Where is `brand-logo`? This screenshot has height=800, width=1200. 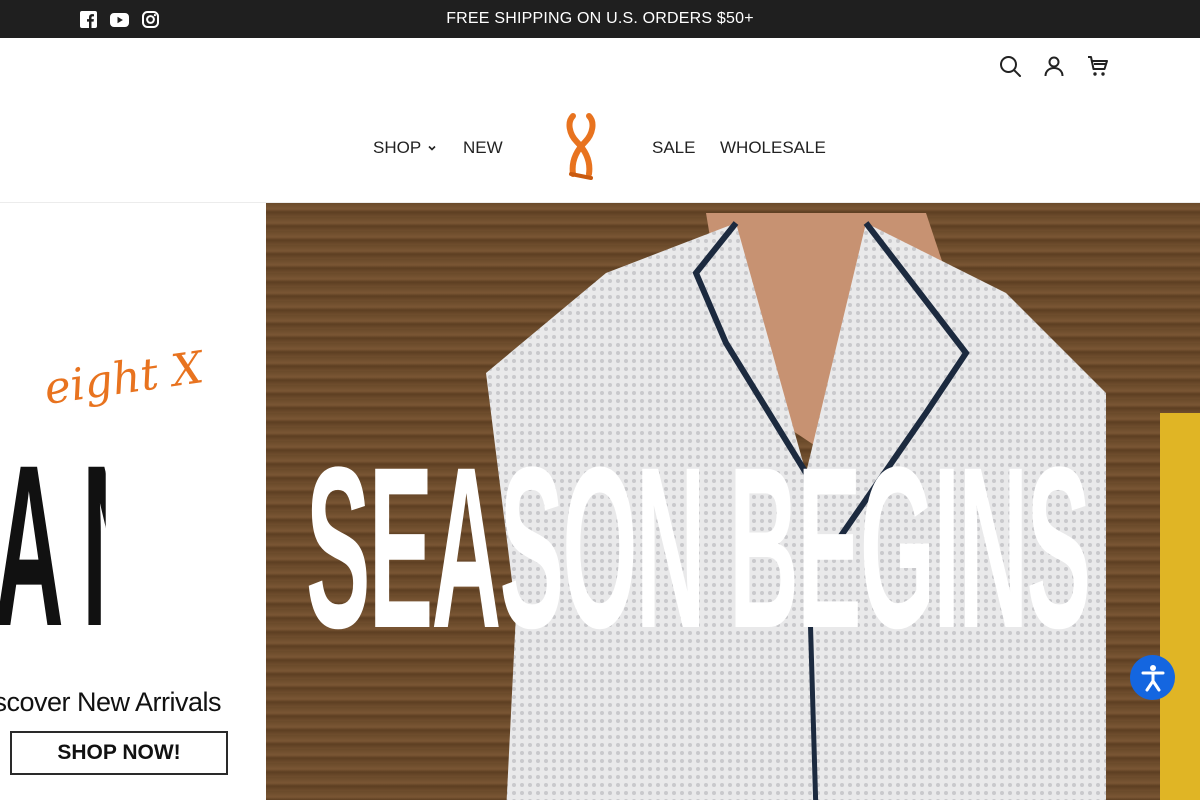
brand-logo is located at coordinates (581, 148).